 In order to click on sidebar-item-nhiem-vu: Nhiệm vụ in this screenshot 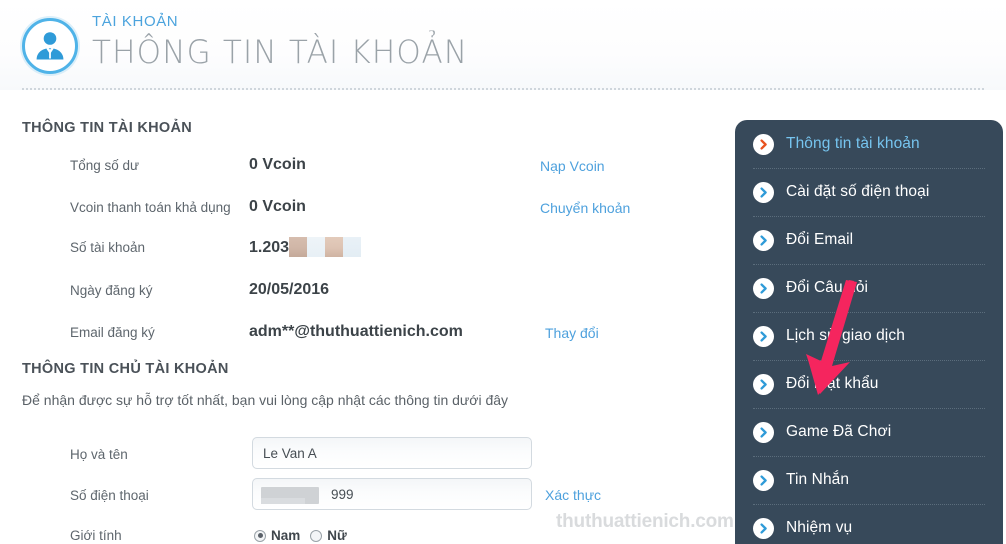, I will do `click(869, 524)`.